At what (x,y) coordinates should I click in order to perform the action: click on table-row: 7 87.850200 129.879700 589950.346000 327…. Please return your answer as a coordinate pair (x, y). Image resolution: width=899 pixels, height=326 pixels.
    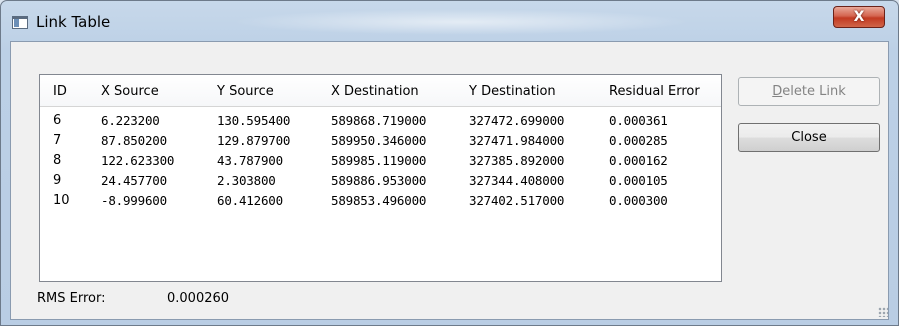
    Looking at the image, I should click on (380, 143).